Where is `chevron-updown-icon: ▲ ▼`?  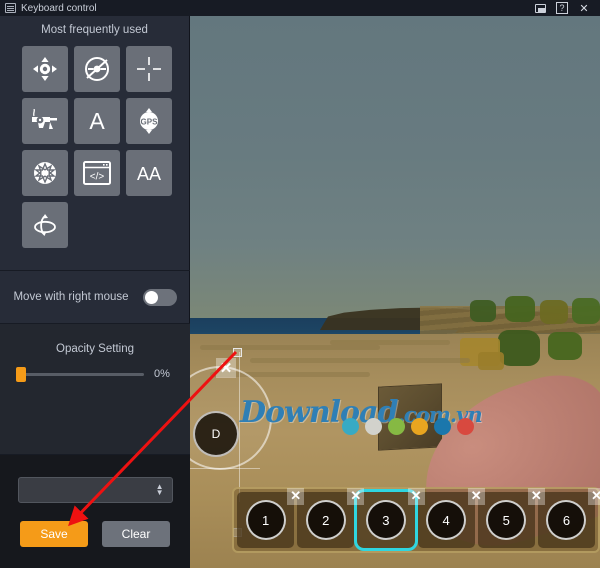 chevron-updown-icon: ▲ ▼ is located at coordinates (159, 489).